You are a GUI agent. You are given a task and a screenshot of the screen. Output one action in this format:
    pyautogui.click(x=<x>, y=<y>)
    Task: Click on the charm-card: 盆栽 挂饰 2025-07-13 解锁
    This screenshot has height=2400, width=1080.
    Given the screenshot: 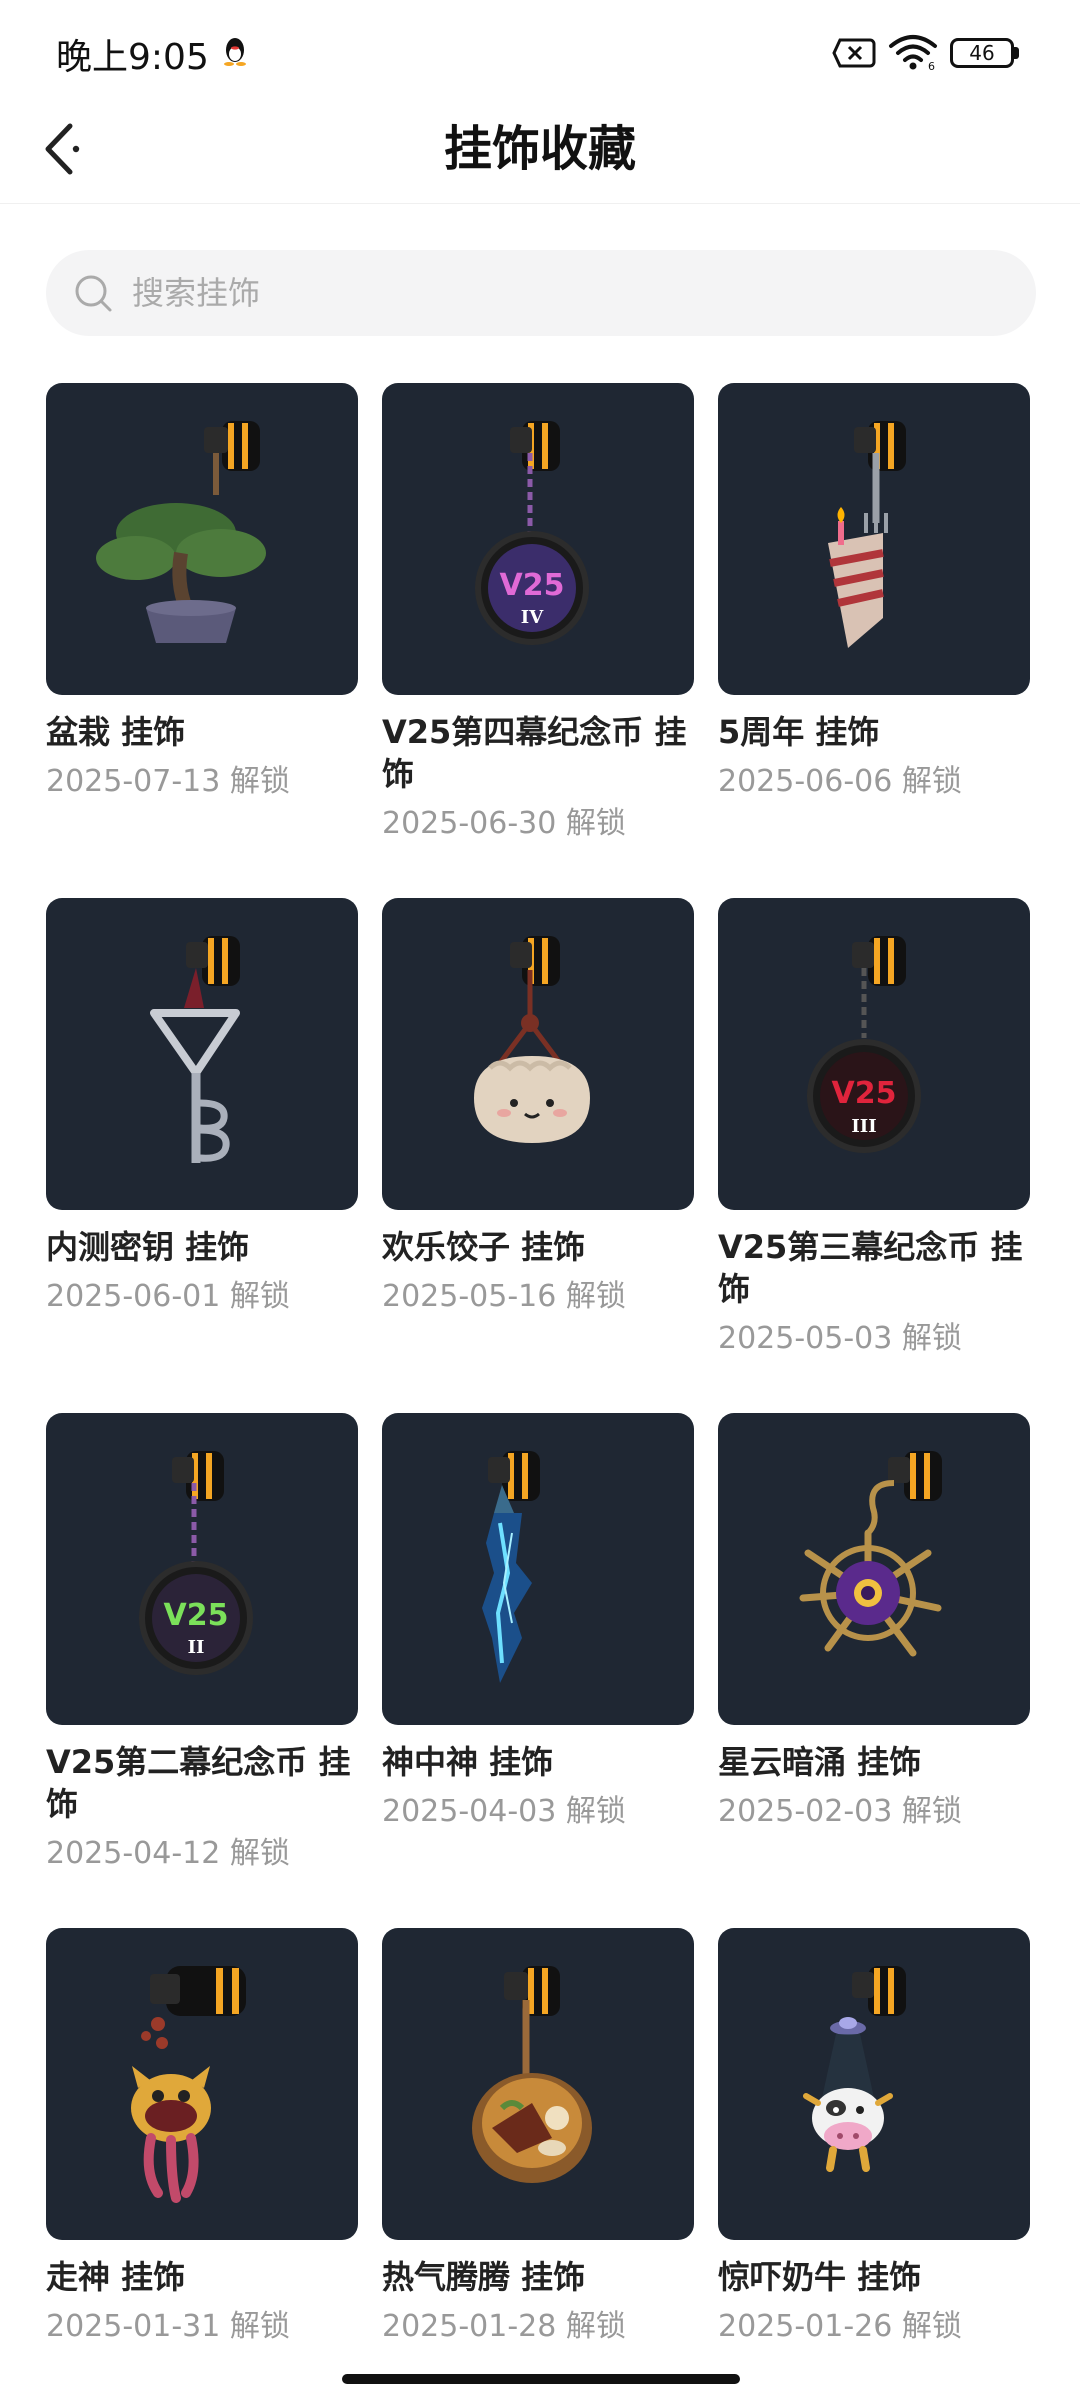 What is the action you would take?
    pyautogui.click(x=202, y=640)
    